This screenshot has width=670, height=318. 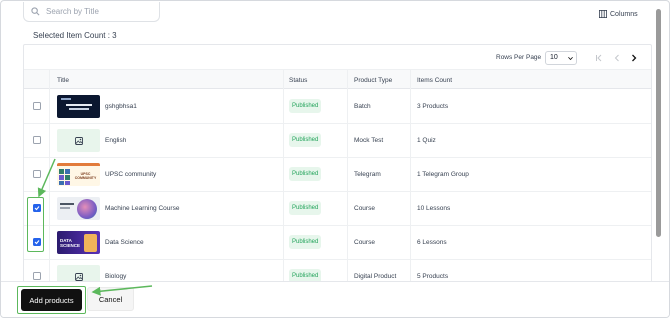 I want to click on product-type: Mock Test, so click(x=369, y=140).